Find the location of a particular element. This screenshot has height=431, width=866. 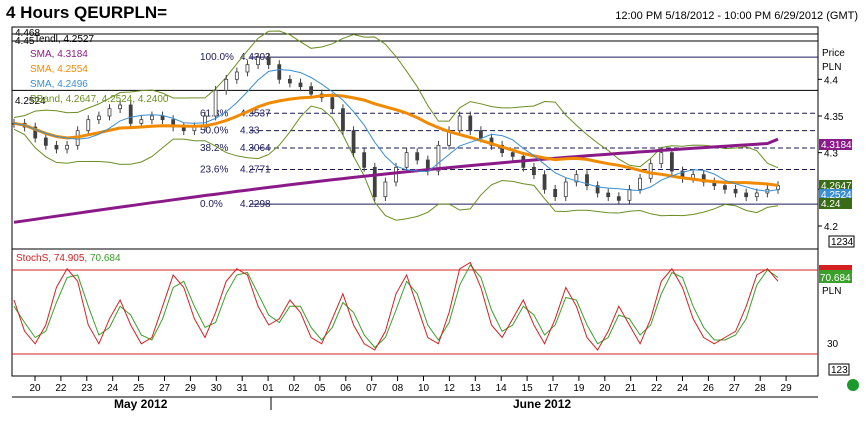

date-tick-label: 07 is located at coordinates (372, 388).